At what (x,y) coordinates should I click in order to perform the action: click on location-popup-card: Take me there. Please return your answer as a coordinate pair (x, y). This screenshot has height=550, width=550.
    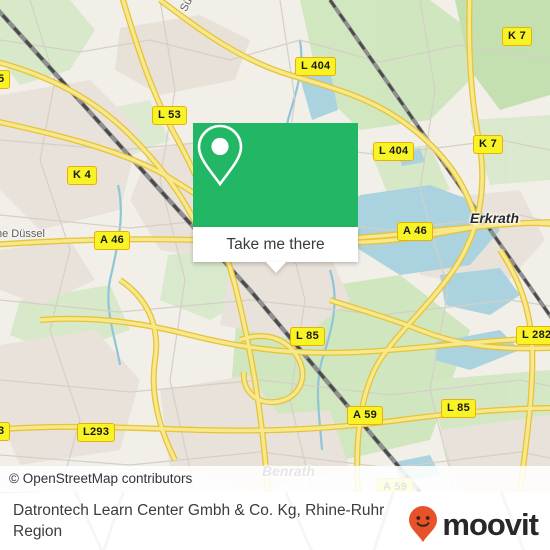
    Looking at the image, I should click on (275, 198).